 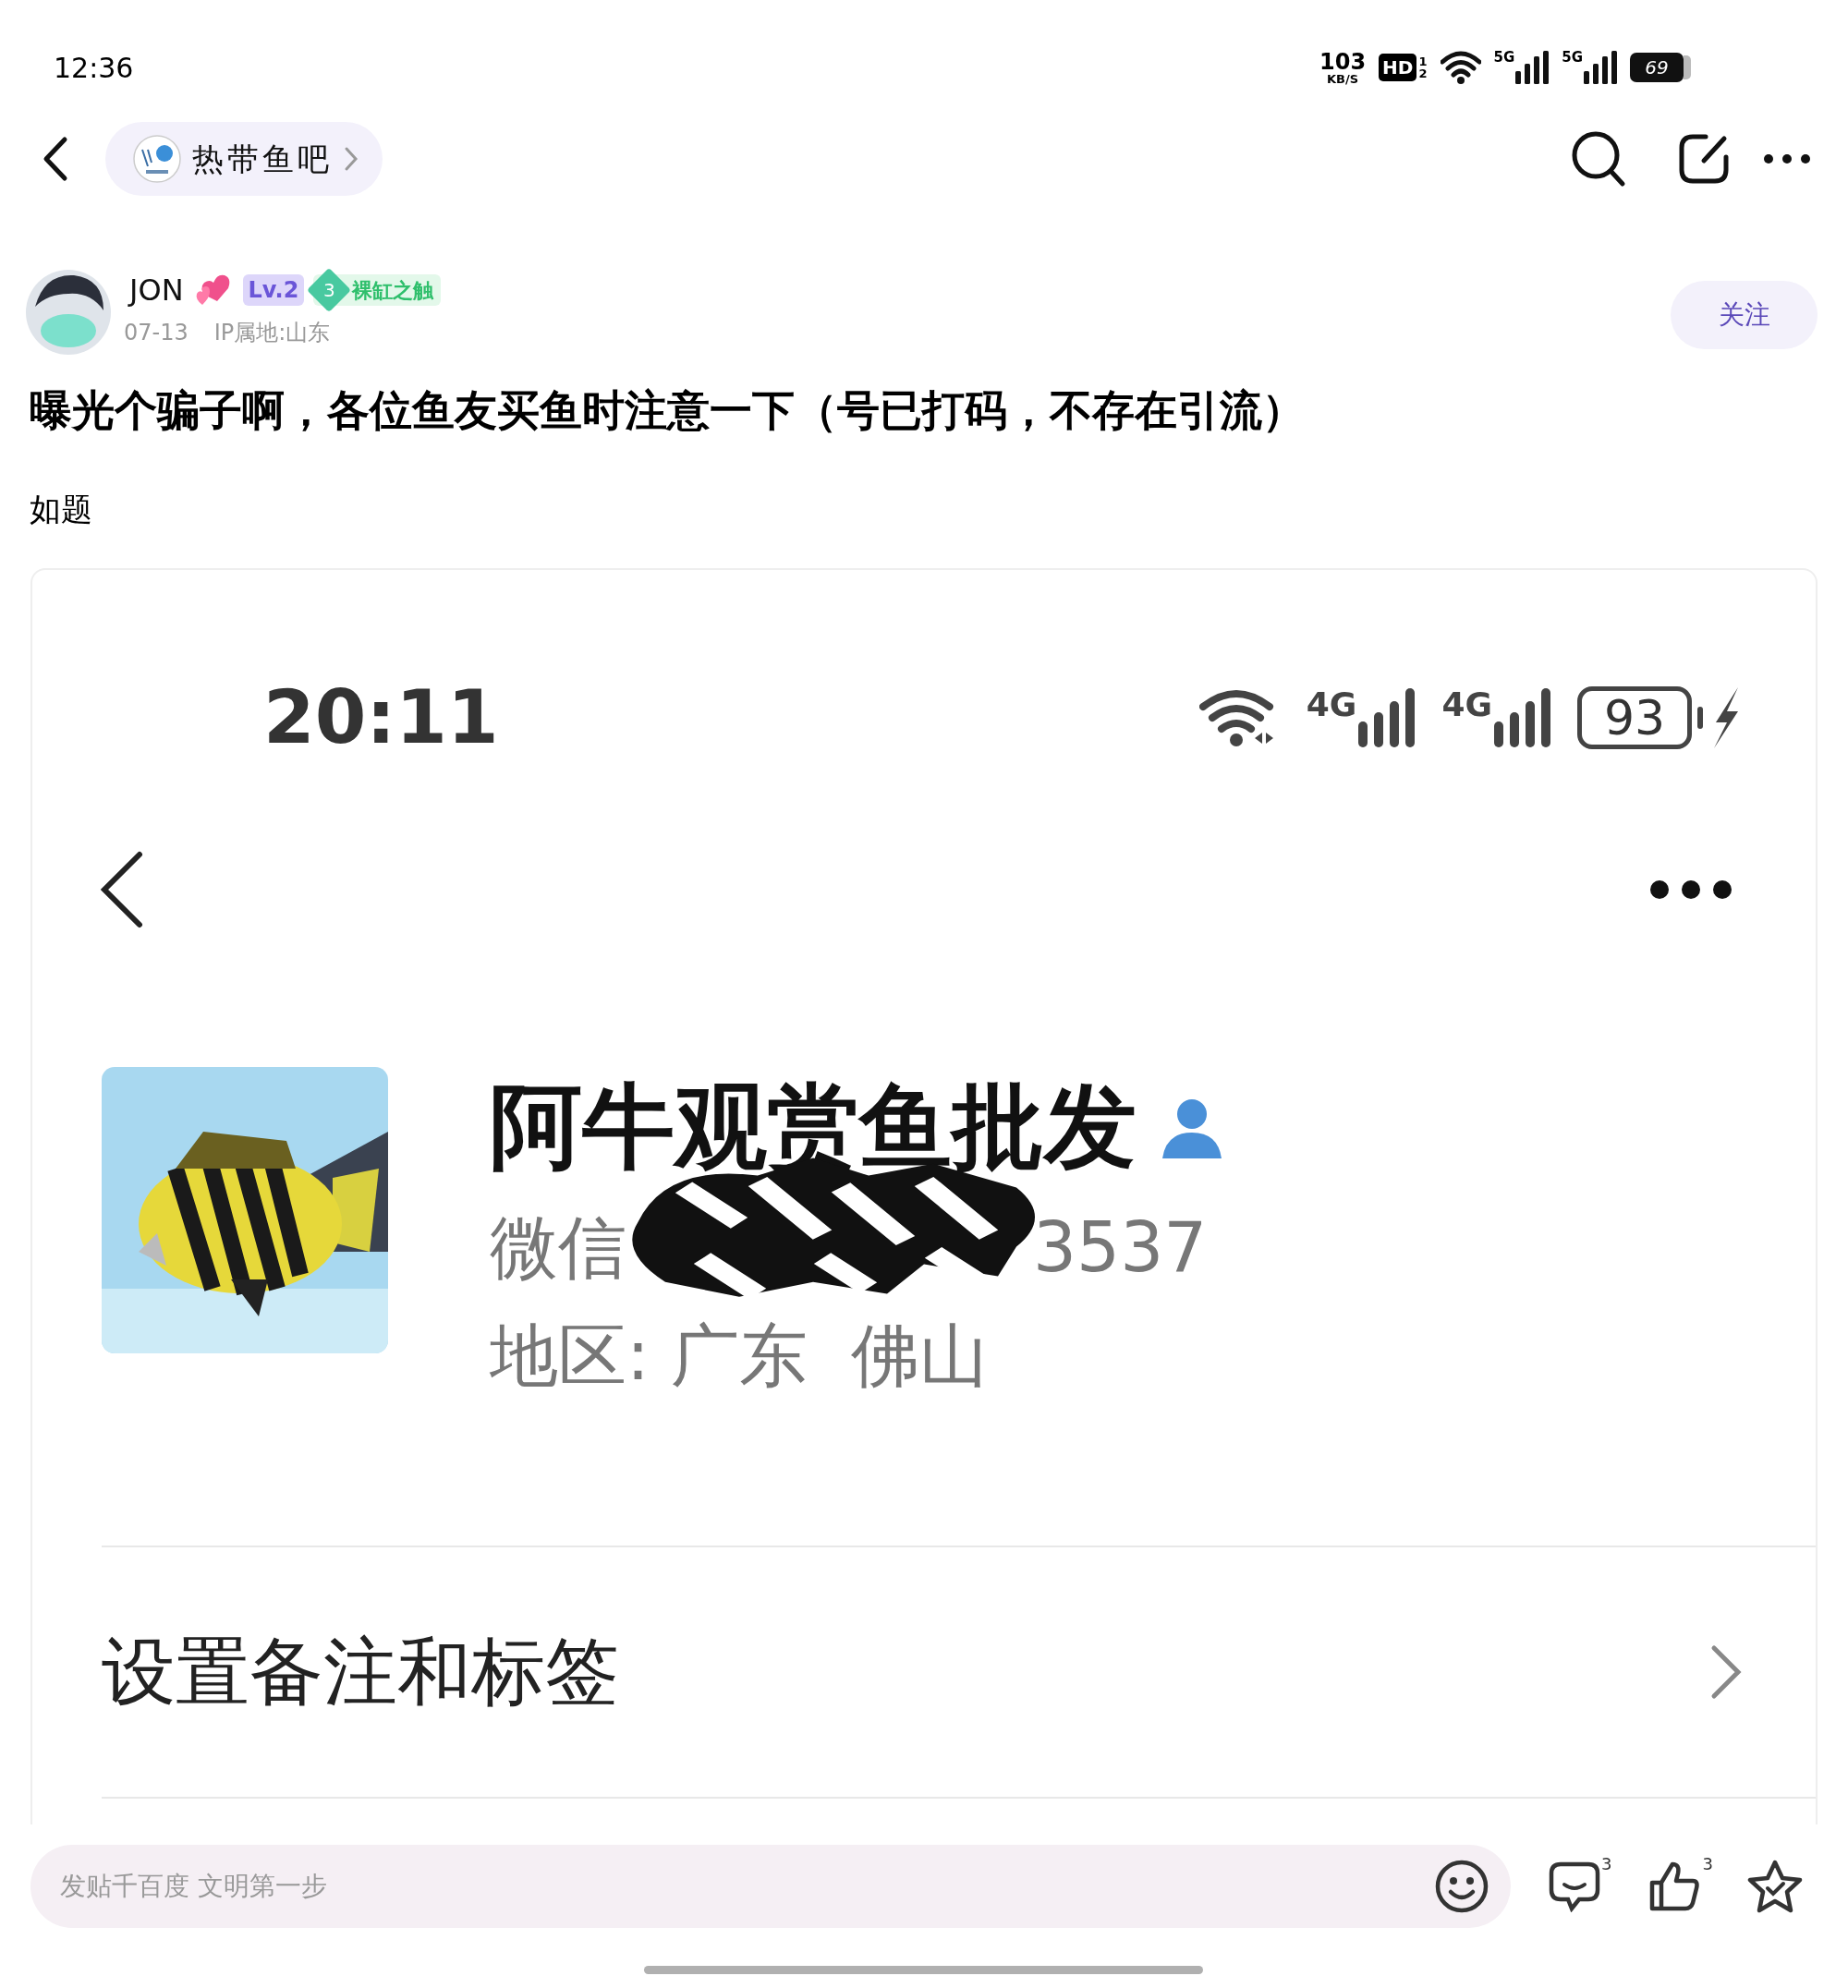 What do you see at coordinates (1460, 67) in the screenshot?
I see `wifi-icon` at bounding box center [1460, 67].